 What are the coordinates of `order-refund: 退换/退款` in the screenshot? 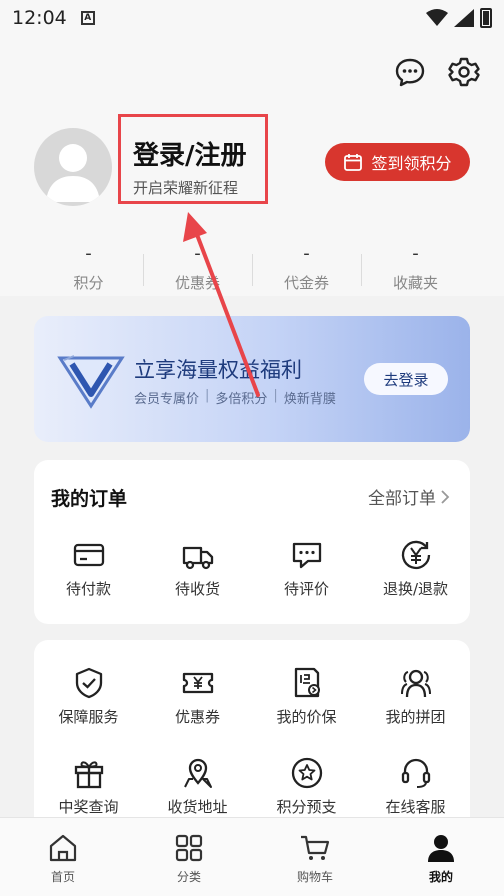 It's located at (415, 568).